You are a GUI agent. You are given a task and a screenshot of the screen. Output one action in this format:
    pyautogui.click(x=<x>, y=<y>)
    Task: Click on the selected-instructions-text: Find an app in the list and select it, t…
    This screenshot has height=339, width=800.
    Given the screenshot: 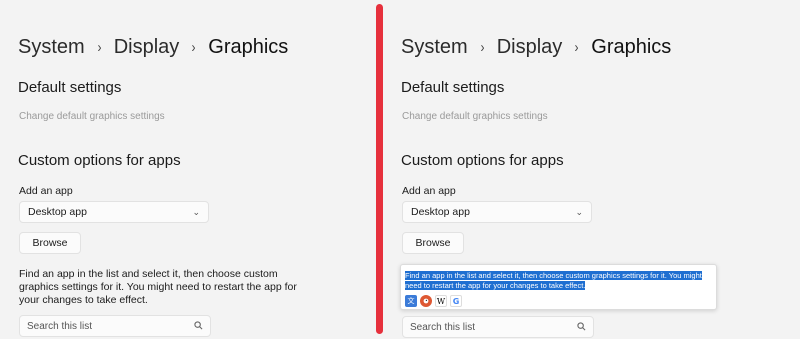 What is the action you would take?
    pyautogui.click(x=560, y=281)
    